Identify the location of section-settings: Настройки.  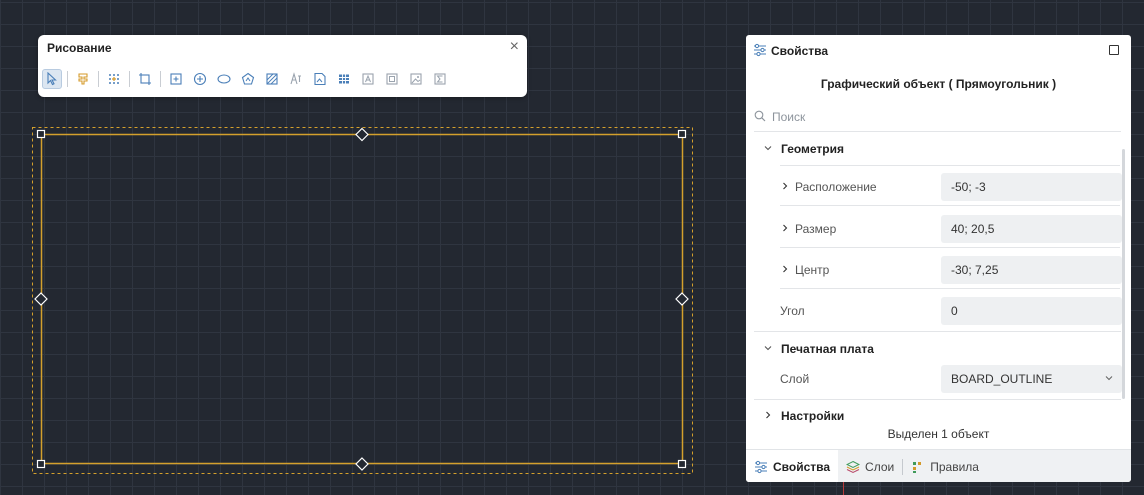
(803, 416).